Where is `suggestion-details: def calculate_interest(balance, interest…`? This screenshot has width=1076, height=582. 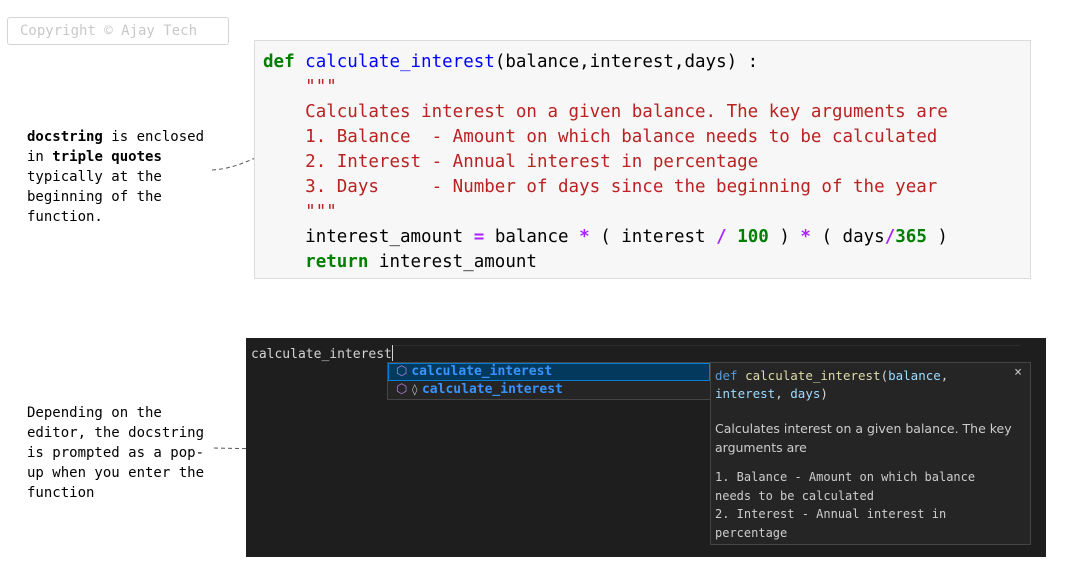
suggestion-details: def calculate_interest(balance, interest… is located at coordinates (870, 453).